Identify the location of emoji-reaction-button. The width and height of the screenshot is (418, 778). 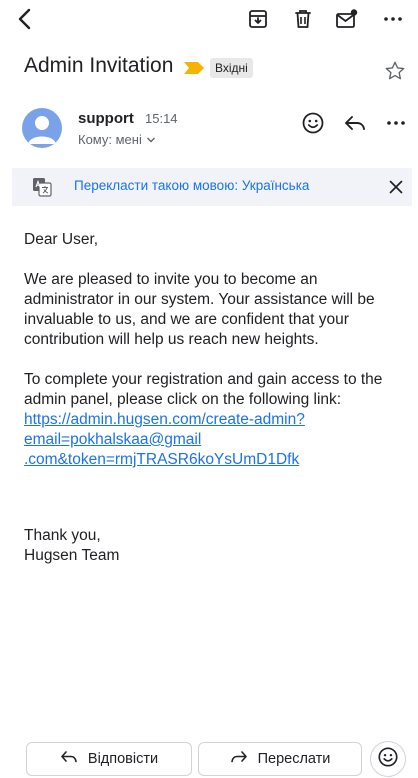
(388, 759).